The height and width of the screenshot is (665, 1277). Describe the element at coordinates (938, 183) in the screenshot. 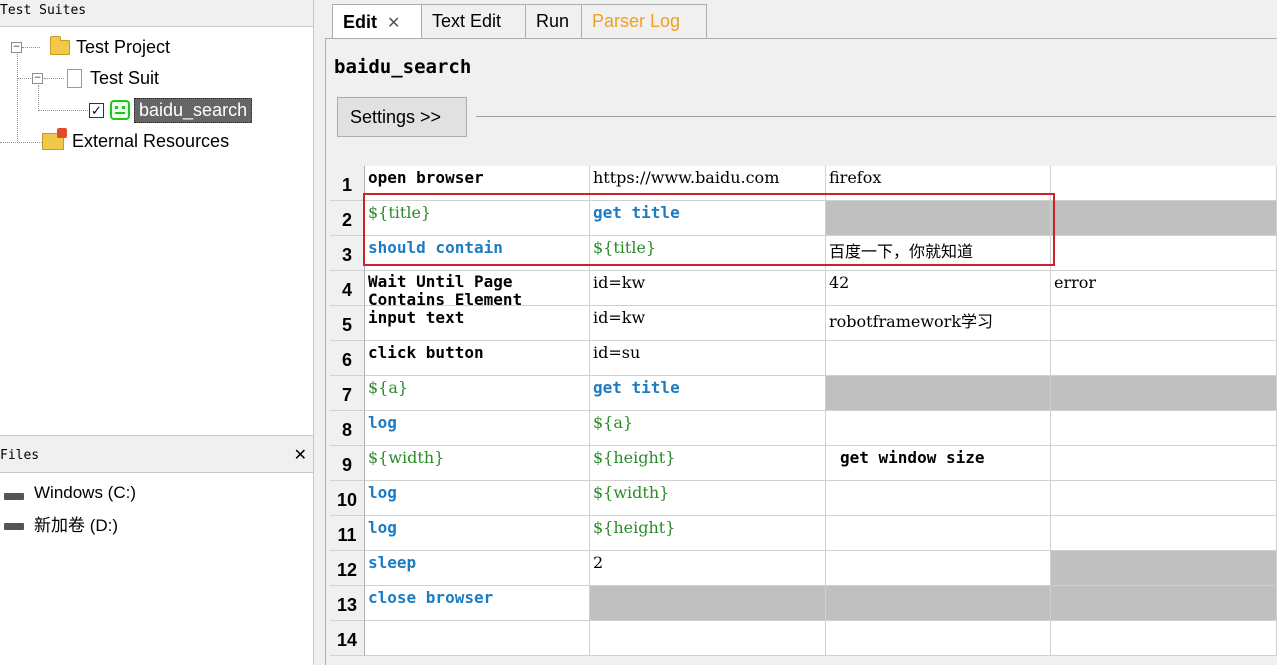

I see `grid-cell: firefox` at that location.